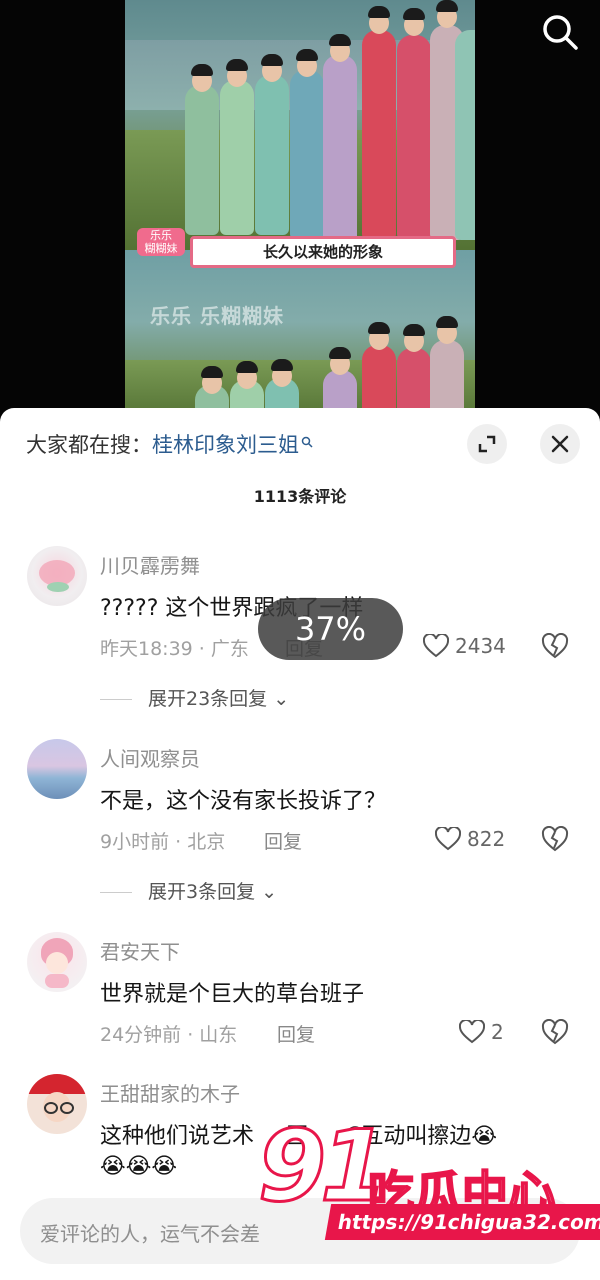  I want to click on comment-input: 爱评论的人，运气不会差, so click(300, 1231).